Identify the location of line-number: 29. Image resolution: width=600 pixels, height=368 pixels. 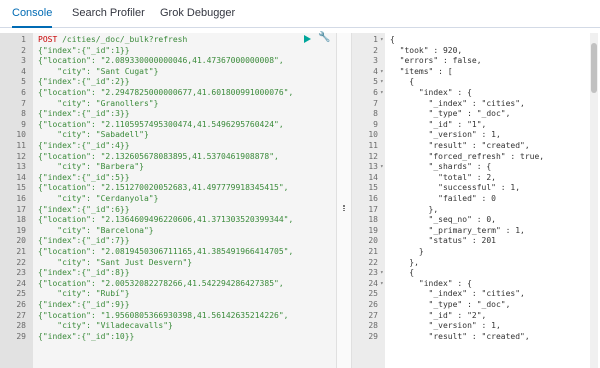
(21, 336).